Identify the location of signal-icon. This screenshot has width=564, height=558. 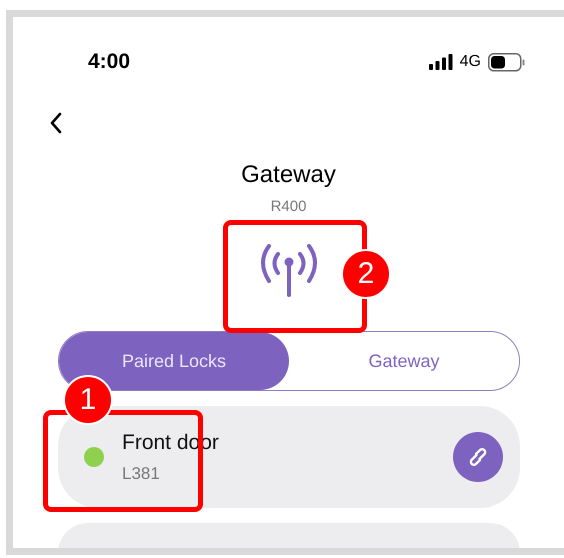
(440, 62).